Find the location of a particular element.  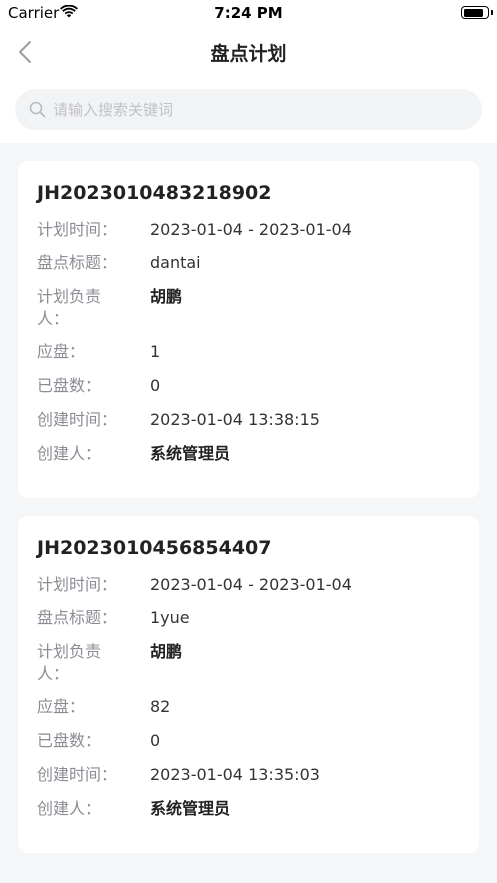

plan-id: JH2023010456854407 is located at coordinates (154, 548).